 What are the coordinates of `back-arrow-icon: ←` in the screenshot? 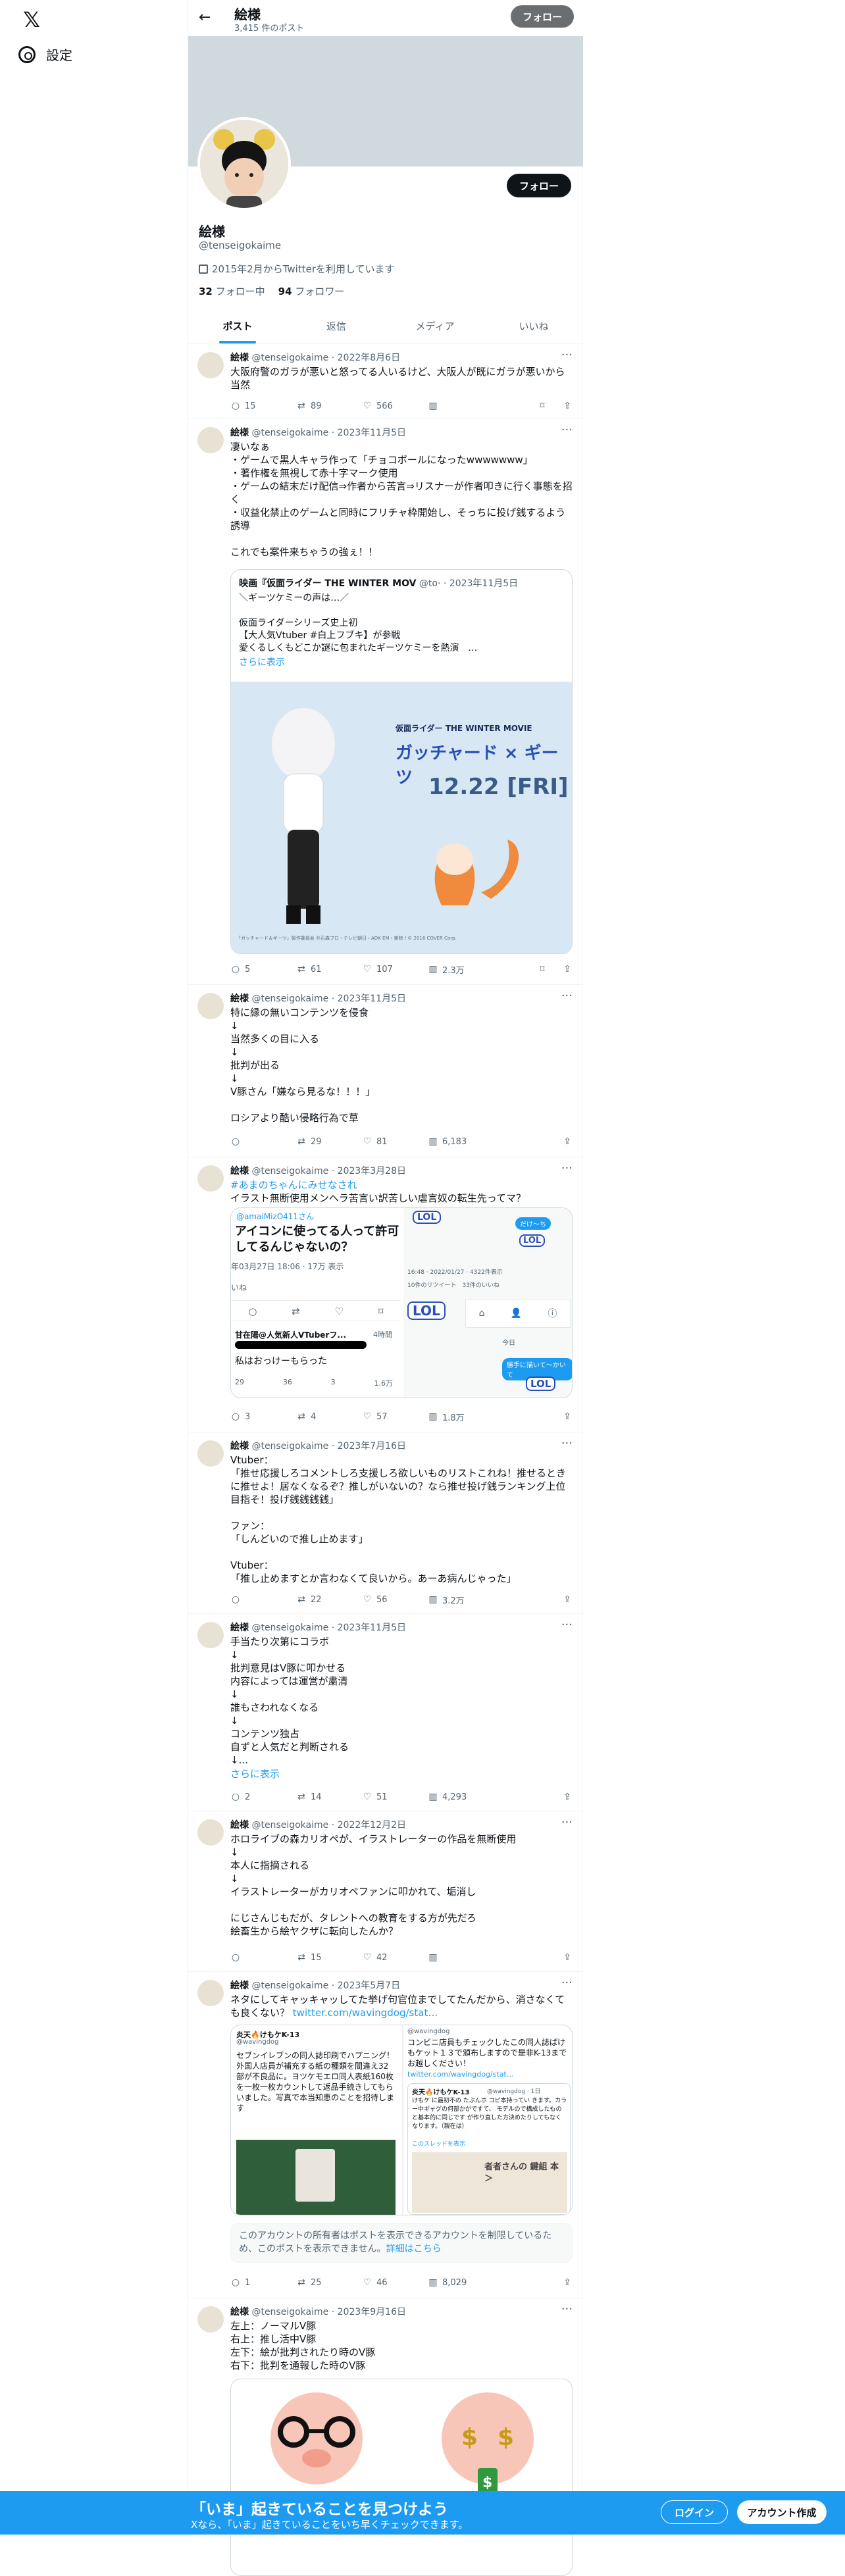 It's located at (205, 17).